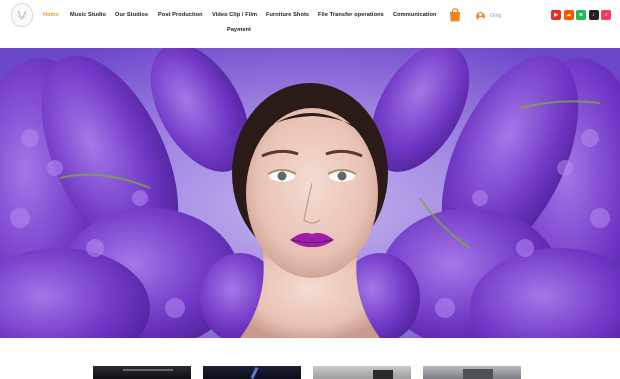  I want to click on social-links: ▶ ☁ ≋ ♪ ♫, so click(581, 15).